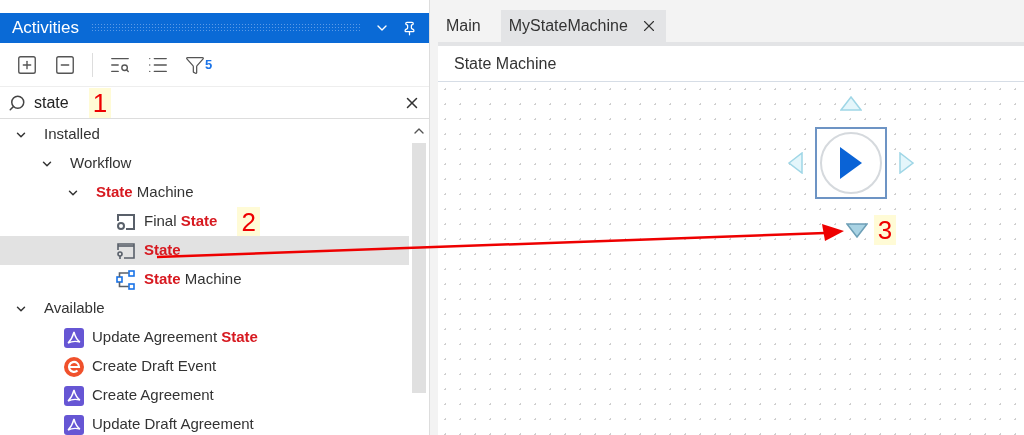 This screenshot has height=435, width=1024. Describe the element at coordinates (27, 64) in the screenshot. I see `expand-all-icon` at that location.